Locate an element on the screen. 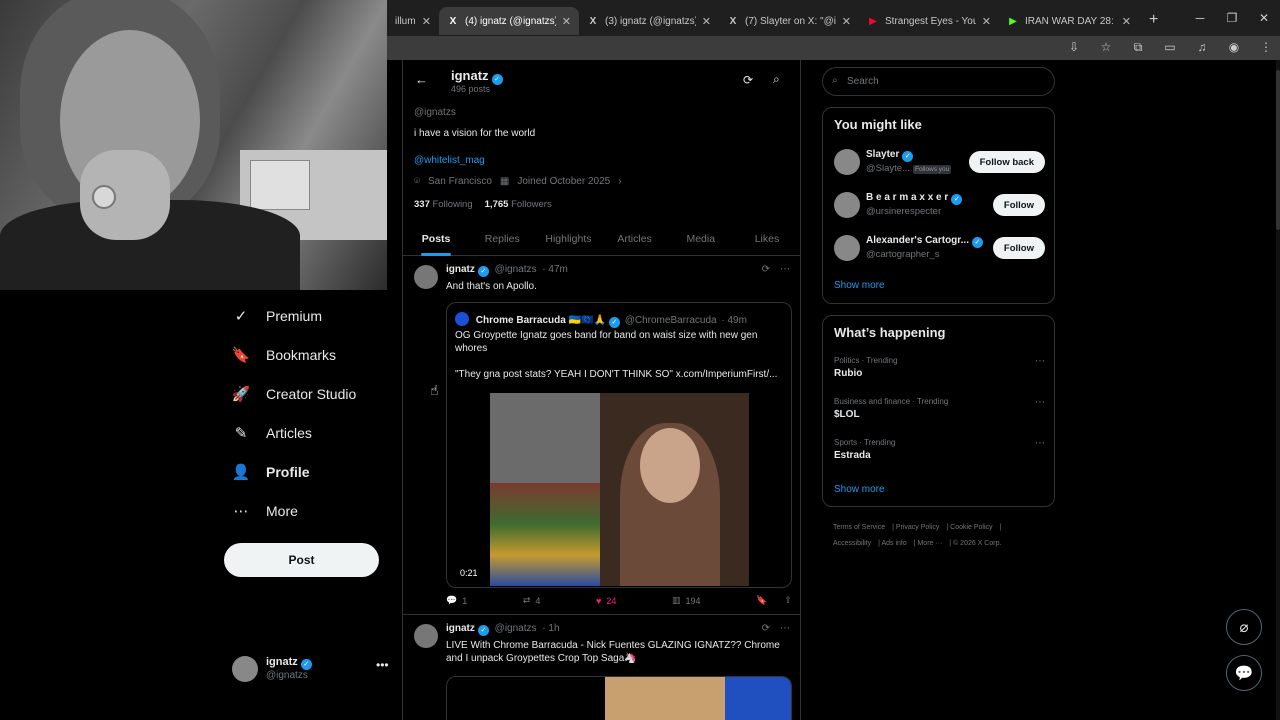 Image resolution: width=1280 pixels, height=720 pixels. nav-premium: ✓ Premium is located at coordinates (304, 315).